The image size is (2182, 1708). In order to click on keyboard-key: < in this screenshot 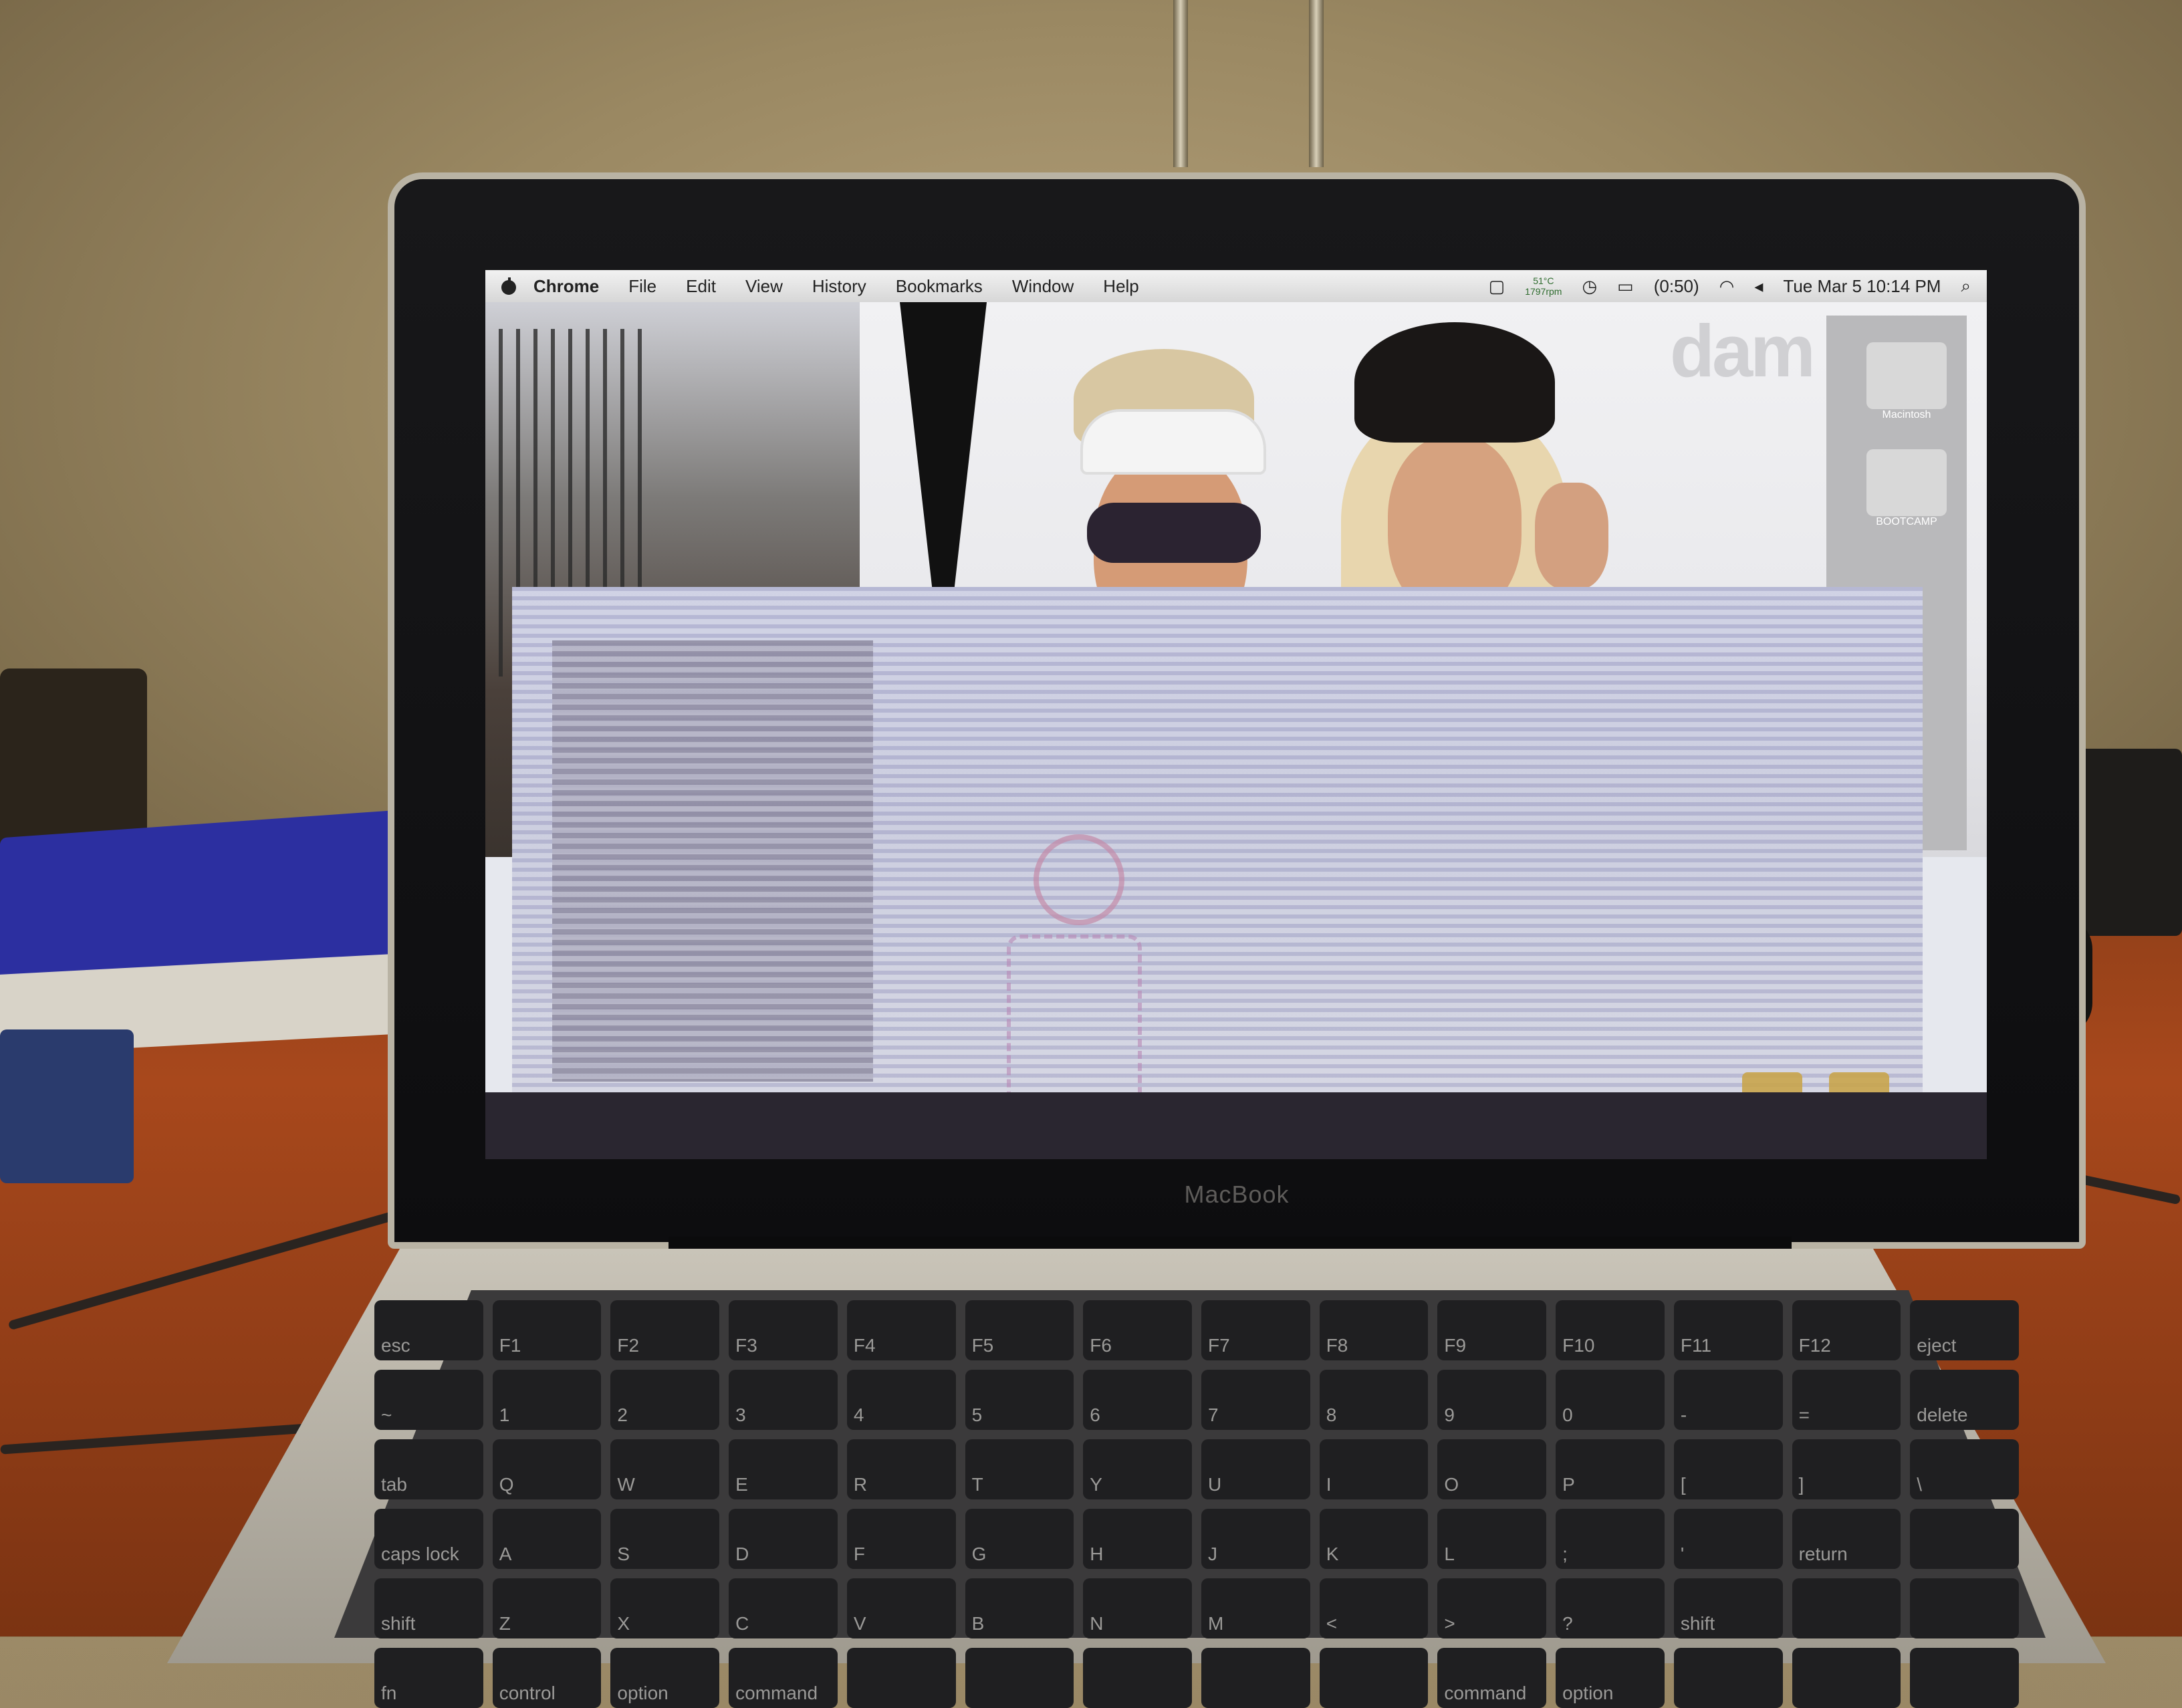, I will do `click(1374, 1608)`.